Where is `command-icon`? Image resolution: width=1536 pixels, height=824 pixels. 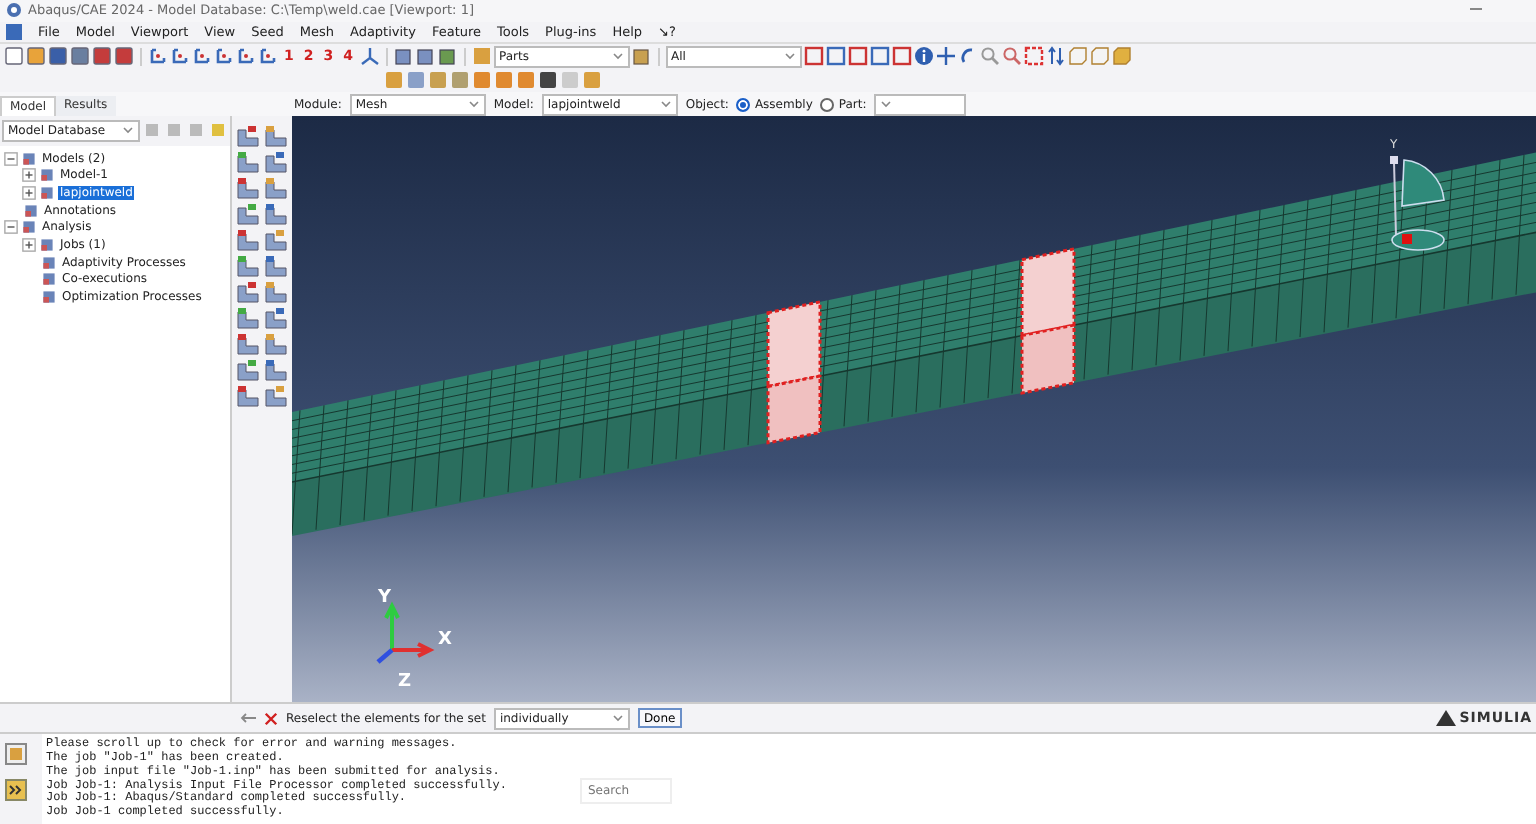
command-icon is located at coordinates (16, 790).